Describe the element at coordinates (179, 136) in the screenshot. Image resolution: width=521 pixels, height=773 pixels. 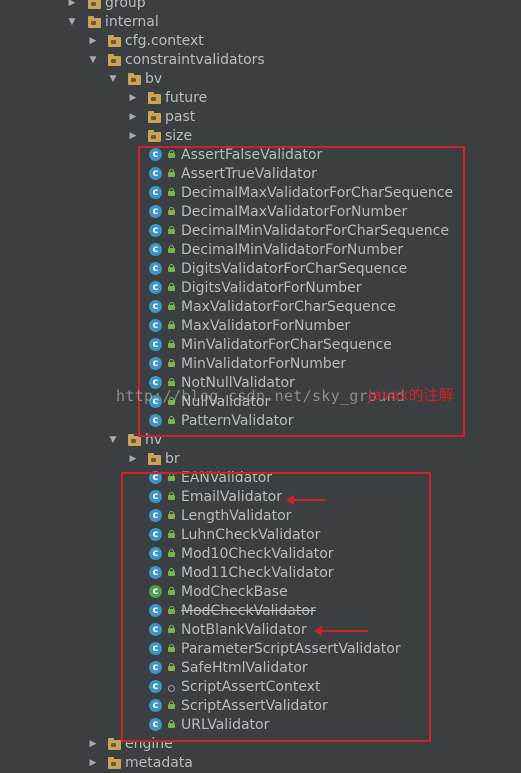
I see `node-label: size` at that location.